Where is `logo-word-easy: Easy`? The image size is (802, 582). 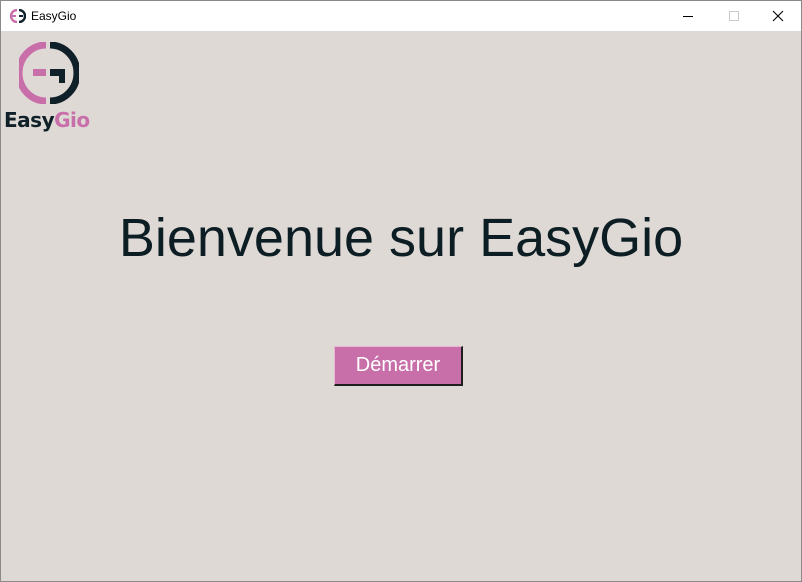 logo-word-easy: Easy is located at coordinates (29, 120).